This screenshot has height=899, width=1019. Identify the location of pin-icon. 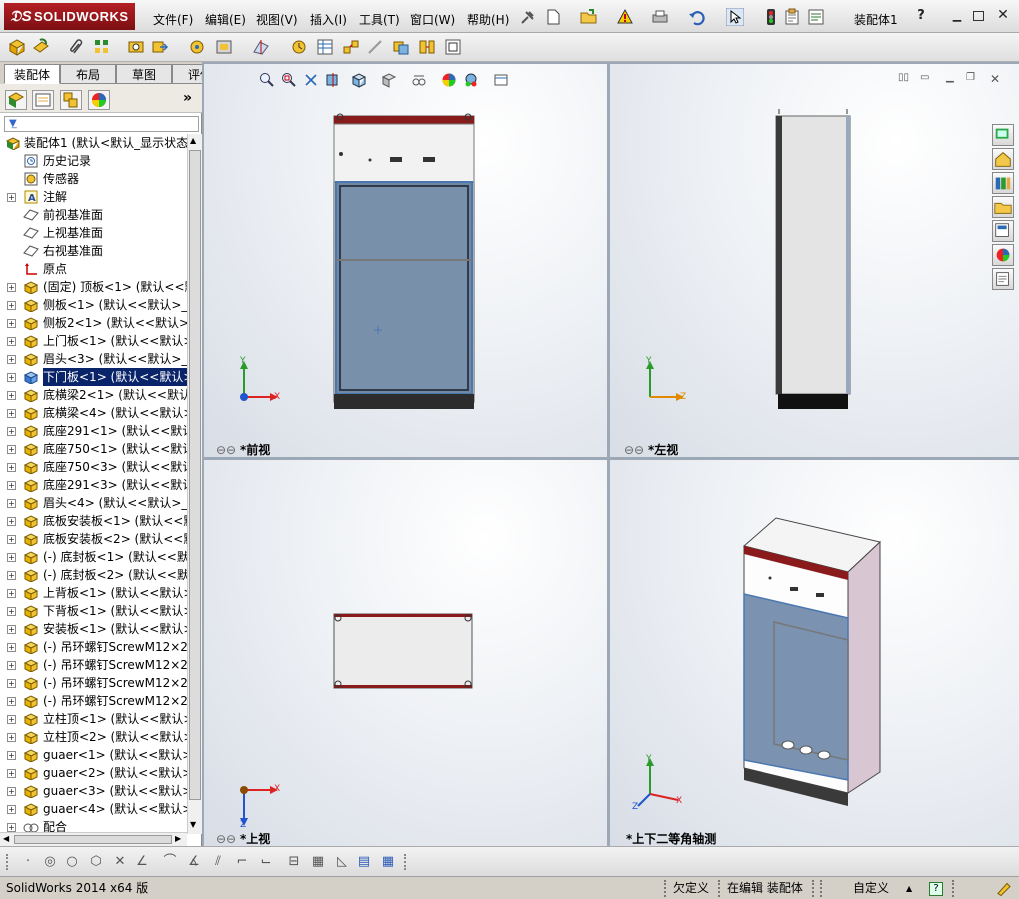
(527, 18).